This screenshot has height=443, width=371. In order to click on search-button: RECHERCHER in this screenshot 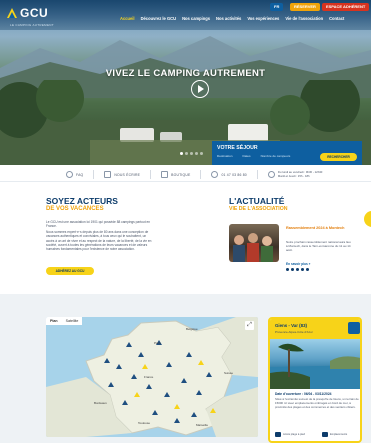, I will do `click(338, 157)`.